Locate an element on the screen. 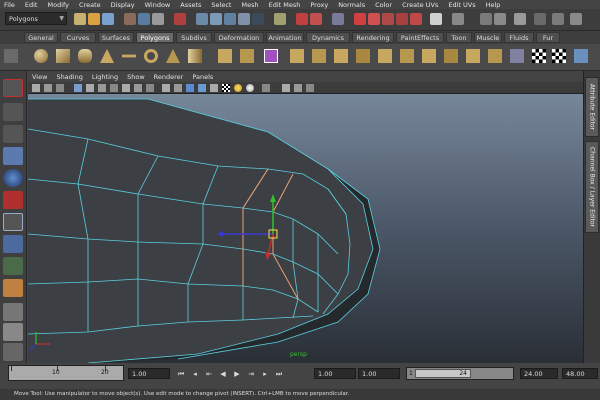  menu-edit: Edit is located at coordinates (31, 5).